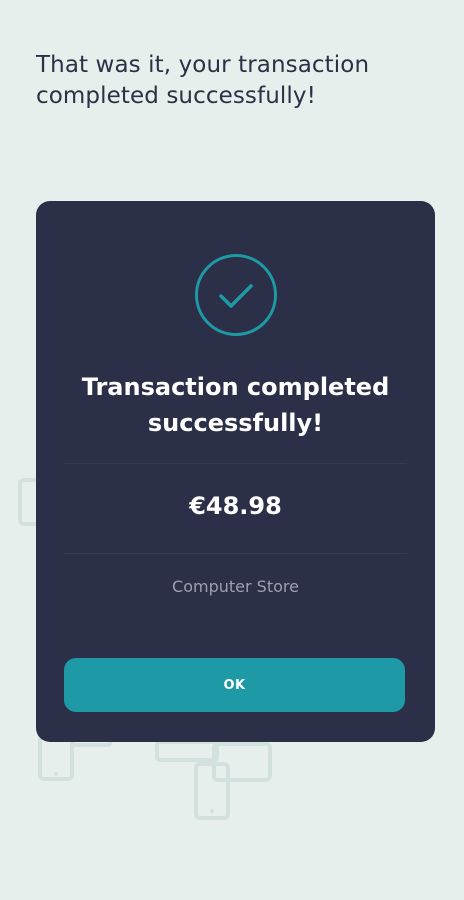  What do you see at coordinates (235, 506) in the screenshot?
I see `transaction-amount: €48.98` at bounding box center [235, 506].